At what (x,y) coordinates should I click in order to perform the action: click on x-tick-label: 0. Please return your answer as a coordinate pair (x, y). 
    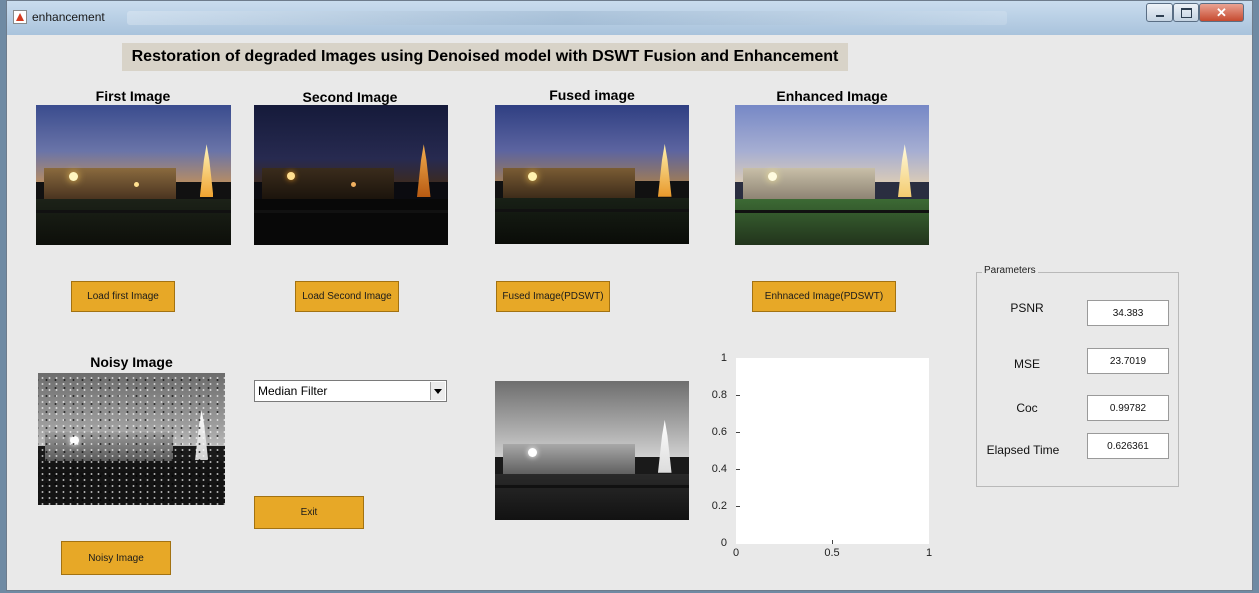
    Looking at the image, I should click on (736, 553).